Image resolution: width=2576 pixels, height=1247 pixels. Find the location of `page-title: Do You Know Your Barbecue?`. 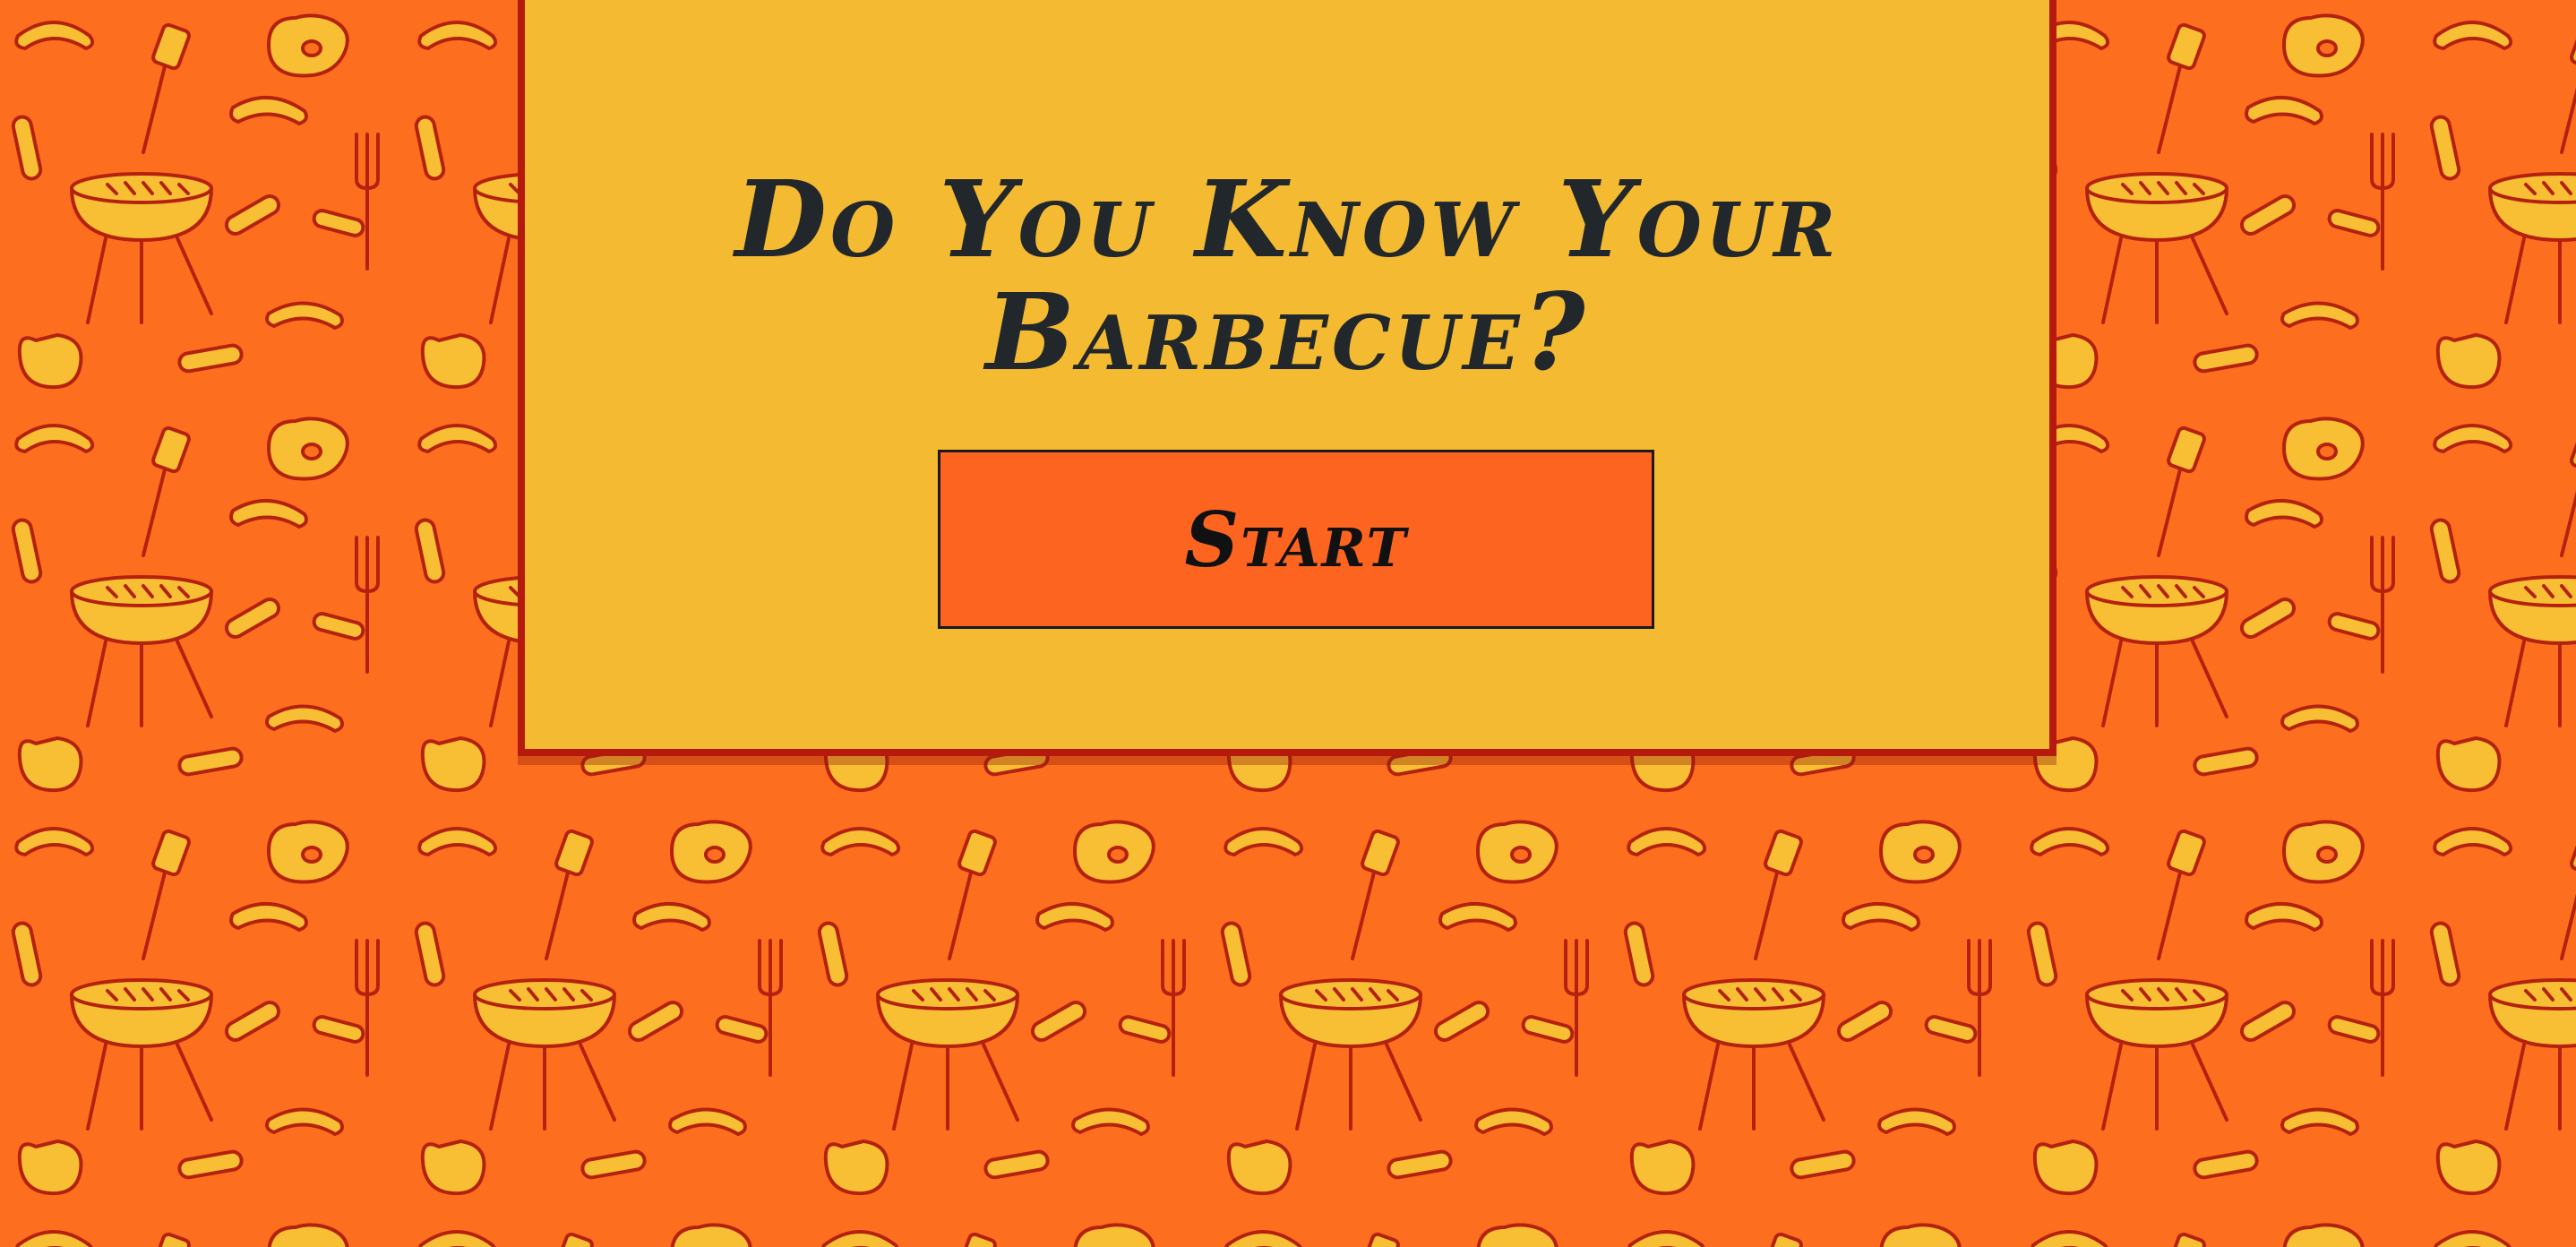

page-title: Do You Know Your Barbecue? is located at coordinates (1287, 276).